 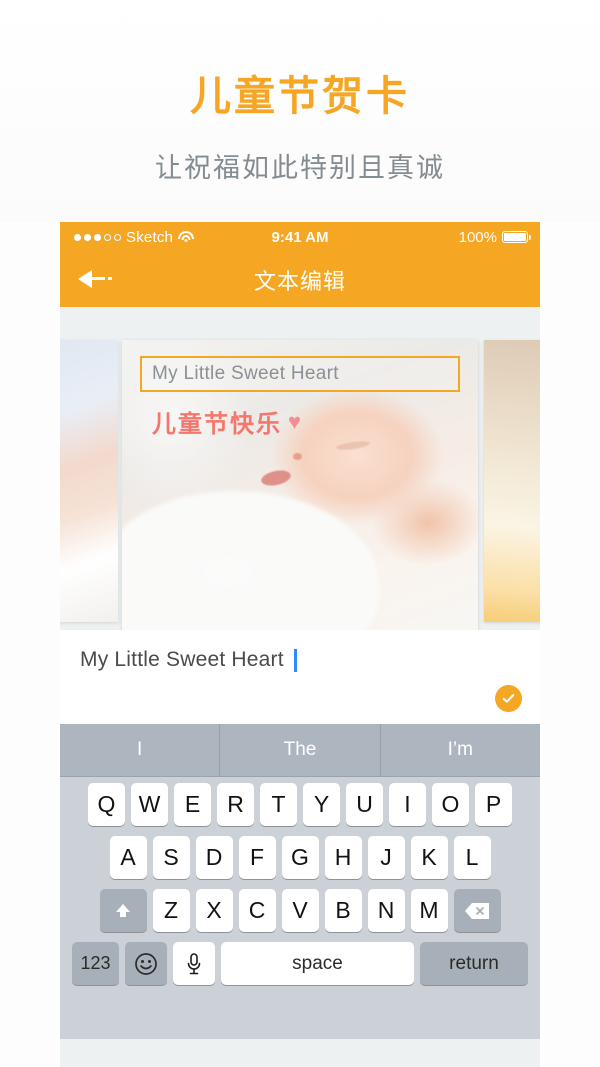 I want to click on key-m: M, so click(x=429, y=910).